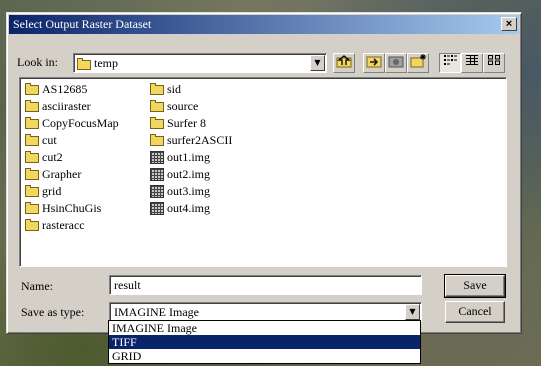  What do you see at coordinates (72, 106) in the screenshot?
I see `list-item: asciiraster` at bounding box center [72, 106].